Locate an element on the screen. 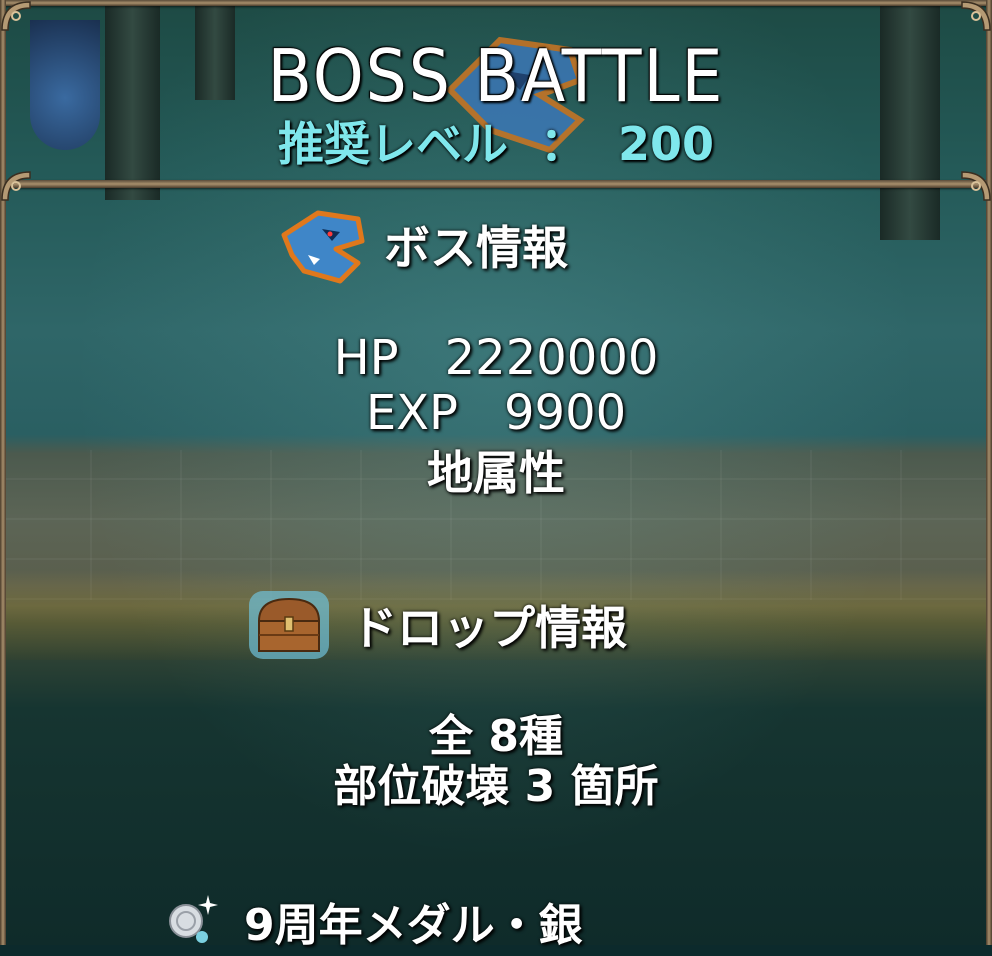 This screenshot has height=956, width=992. boss-exp-label: EXP is located at coordinates (411, 413).